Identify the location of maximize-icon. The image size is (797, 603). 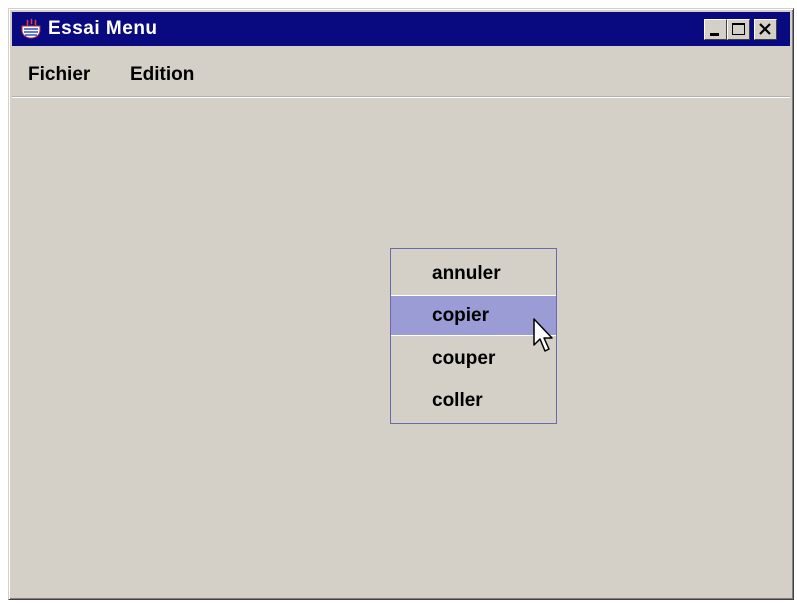
(738, 29).